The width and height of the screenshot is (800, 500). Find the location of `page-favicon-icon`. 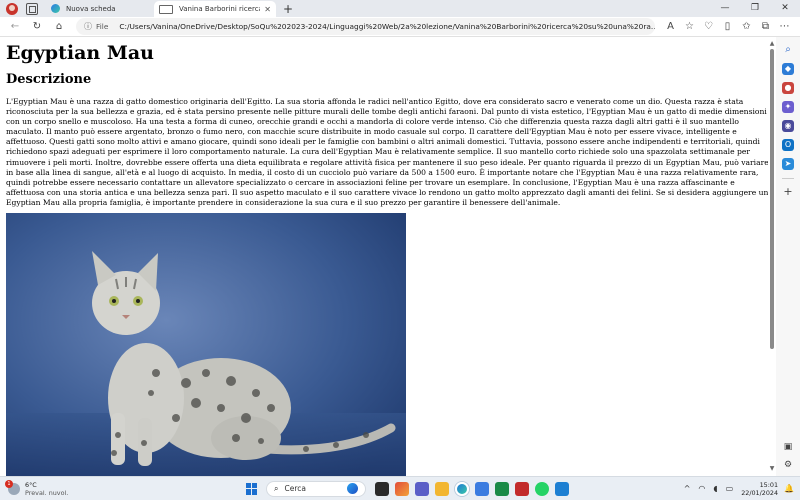

page-favicon-icon is located at coordinates (166, 9).